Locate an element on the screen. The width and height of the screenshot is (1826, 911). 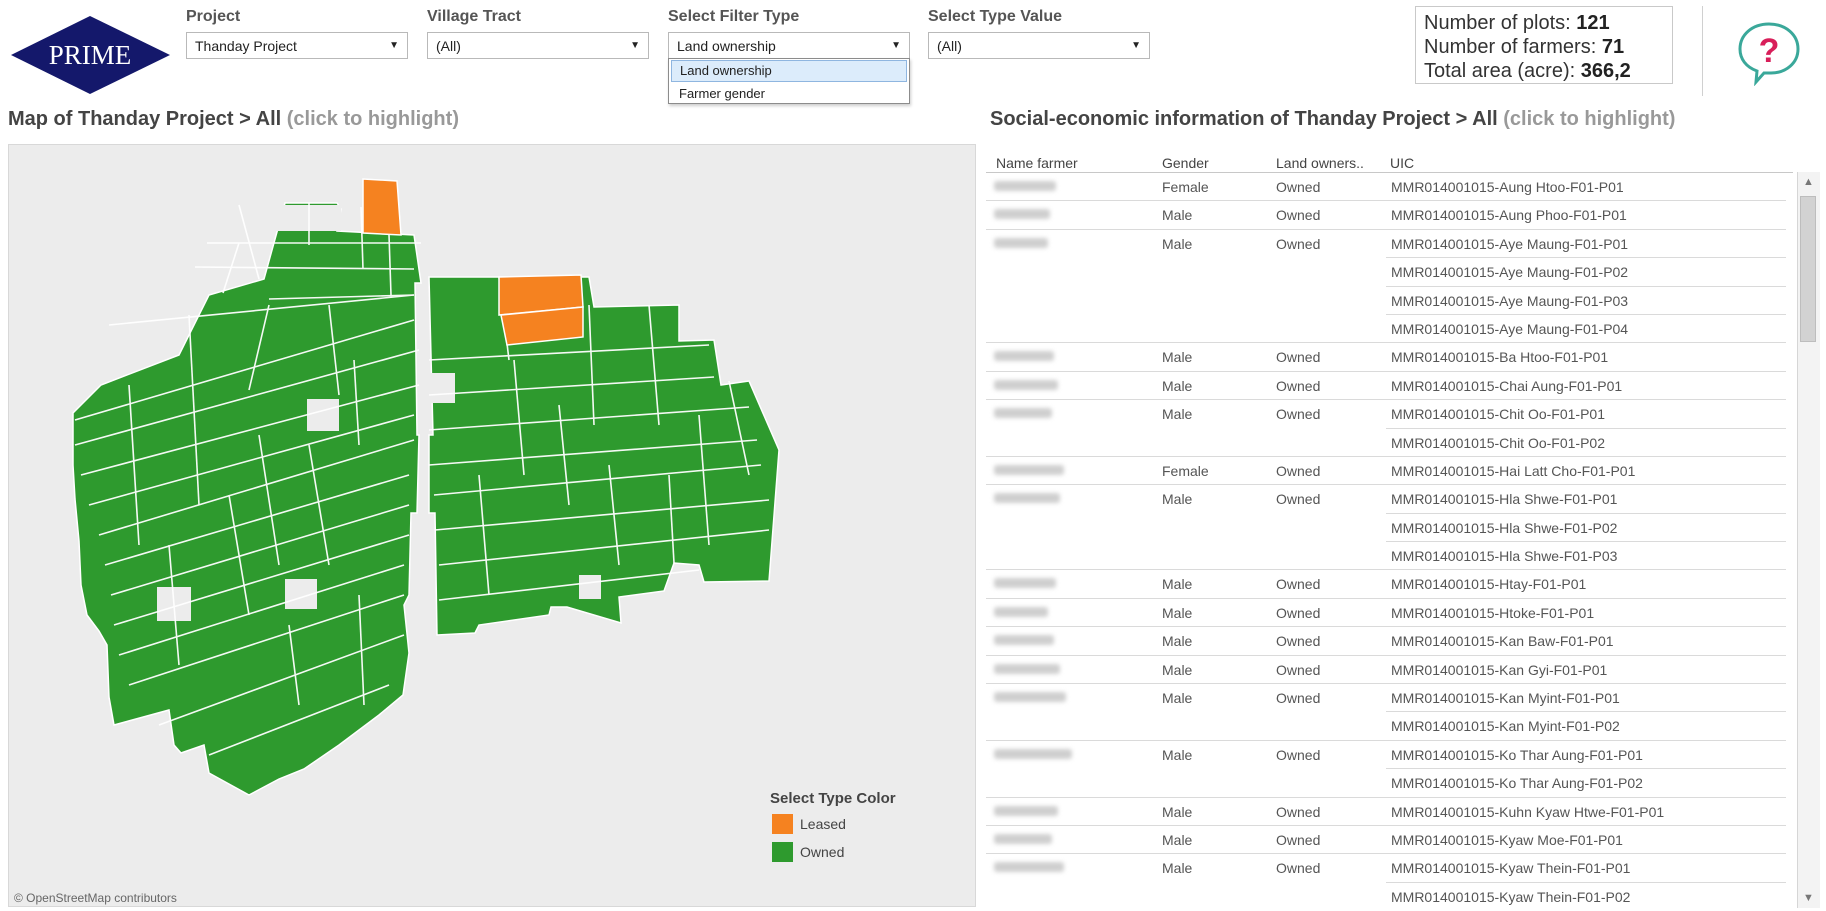
cell-uic: MMR014001015-Chai Aung-F01-P01 is located at coordinates (1507, 385).